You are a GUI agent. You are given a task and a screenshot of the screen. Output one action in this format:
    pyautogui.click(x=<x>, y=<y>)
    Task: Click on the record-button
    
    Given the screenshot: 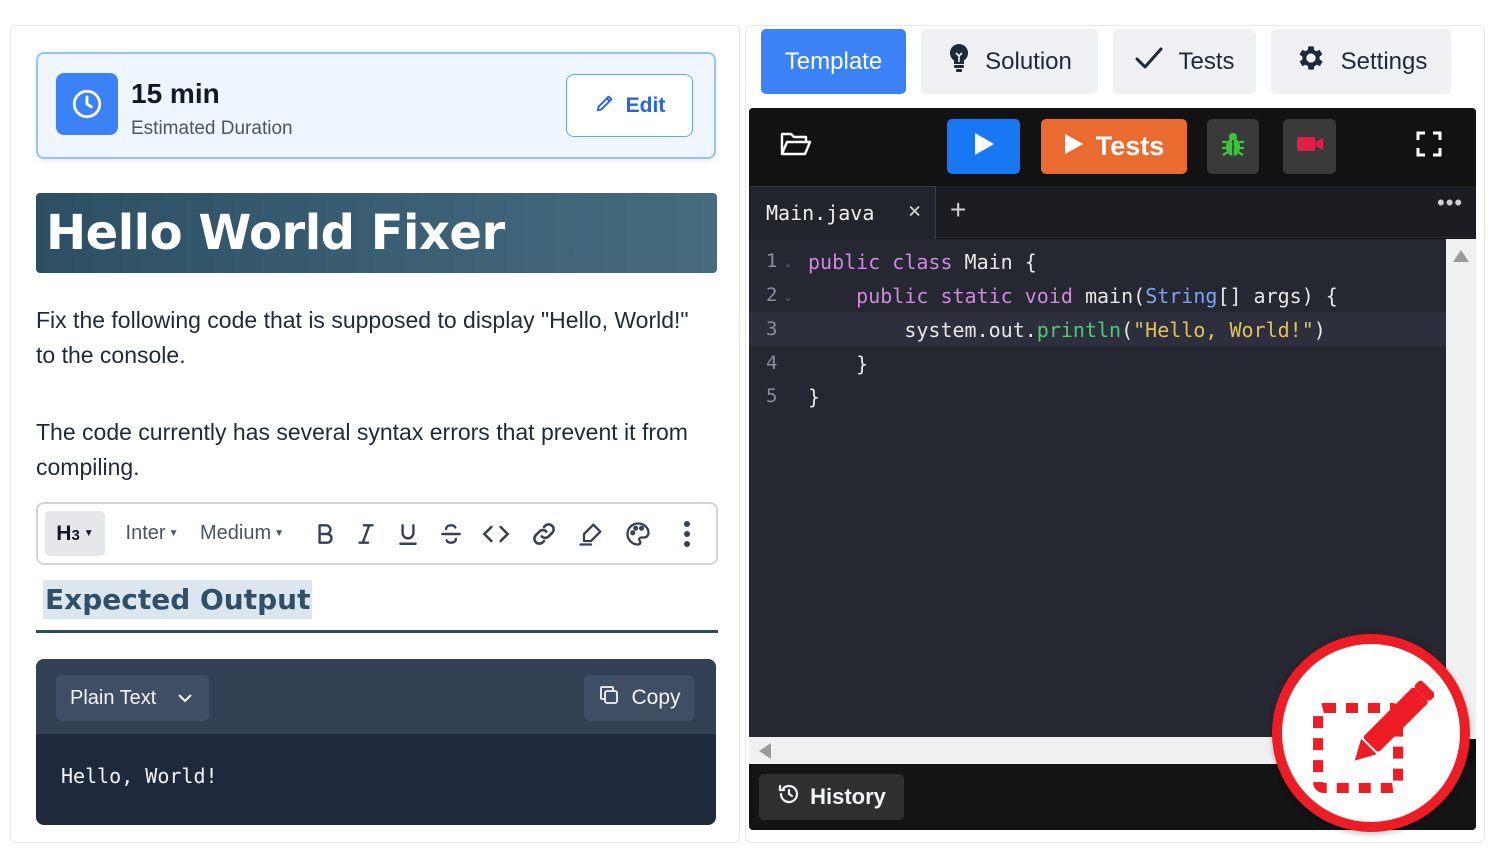 What is the action you would take?
    pyautogui.click(x=1309, y=146)
    